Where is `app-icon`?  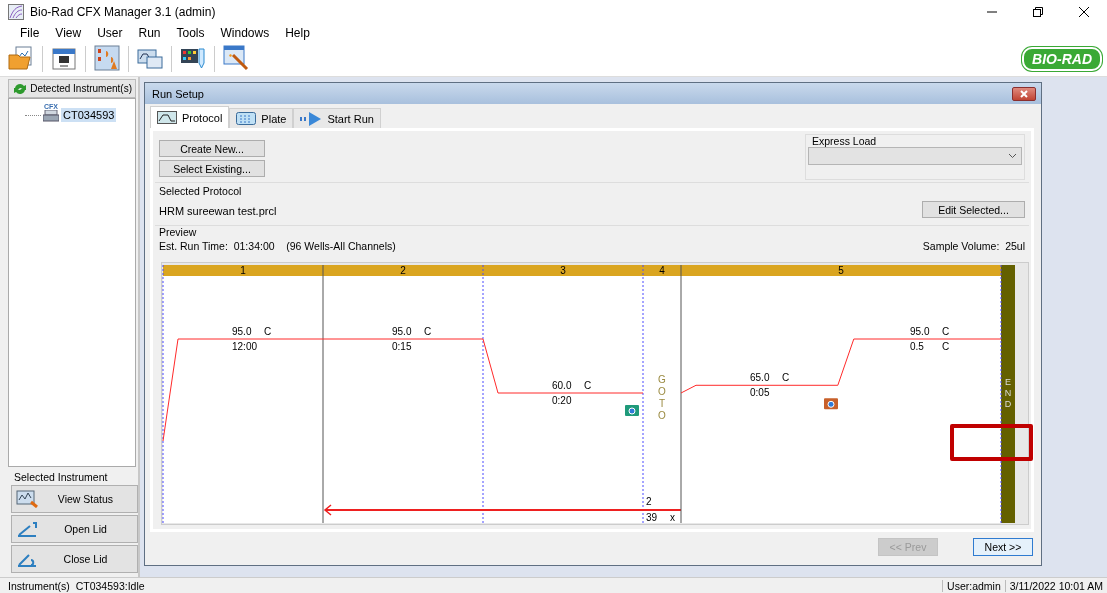
app-icon is located at coordinates (16, 12).